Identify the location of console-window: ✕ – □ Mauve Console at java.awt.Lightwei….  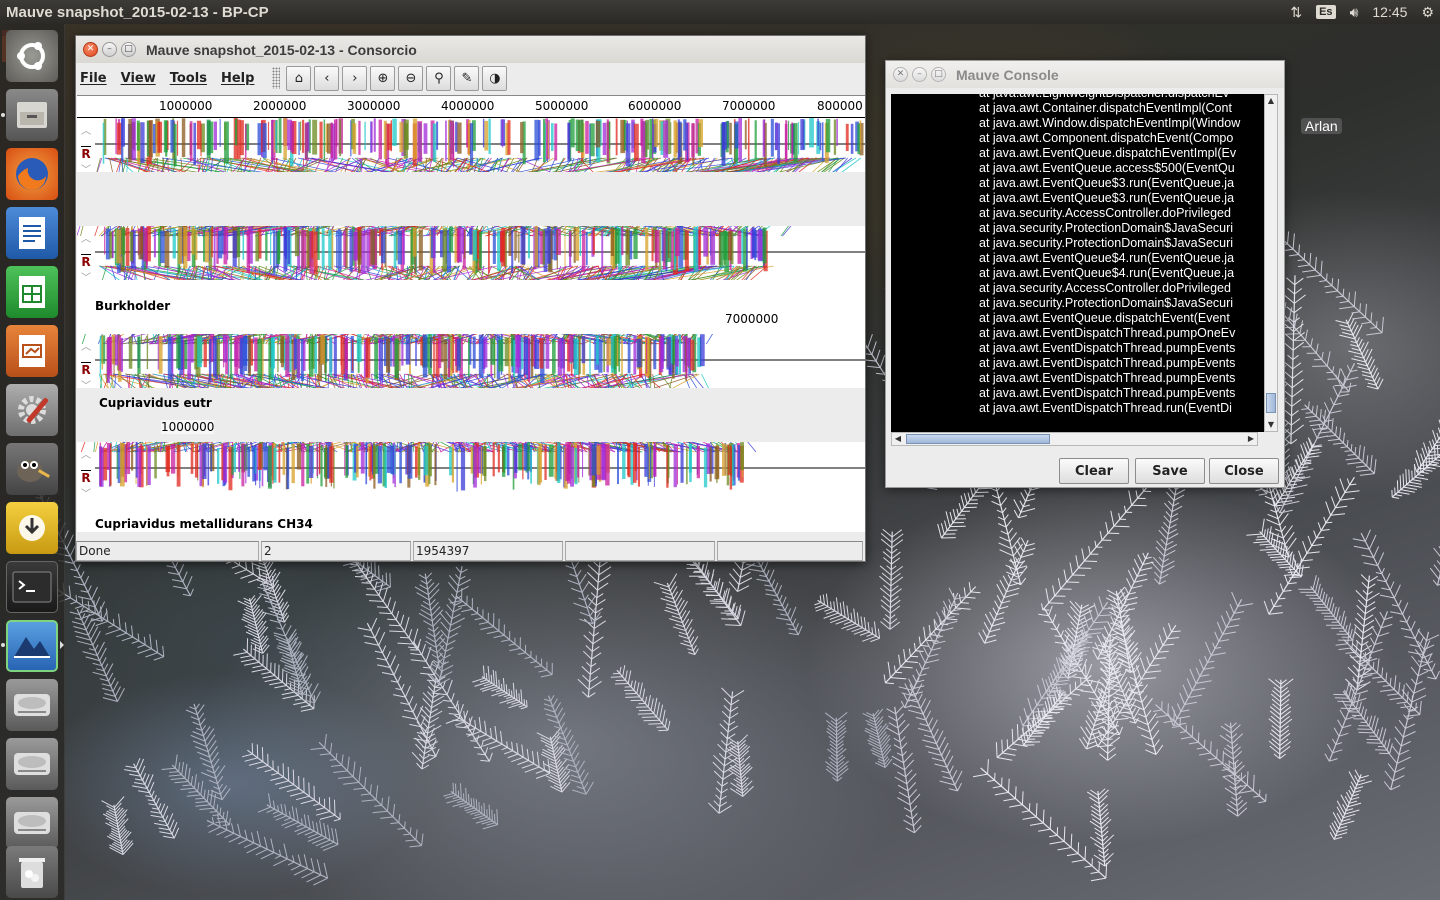
(1085, 274).